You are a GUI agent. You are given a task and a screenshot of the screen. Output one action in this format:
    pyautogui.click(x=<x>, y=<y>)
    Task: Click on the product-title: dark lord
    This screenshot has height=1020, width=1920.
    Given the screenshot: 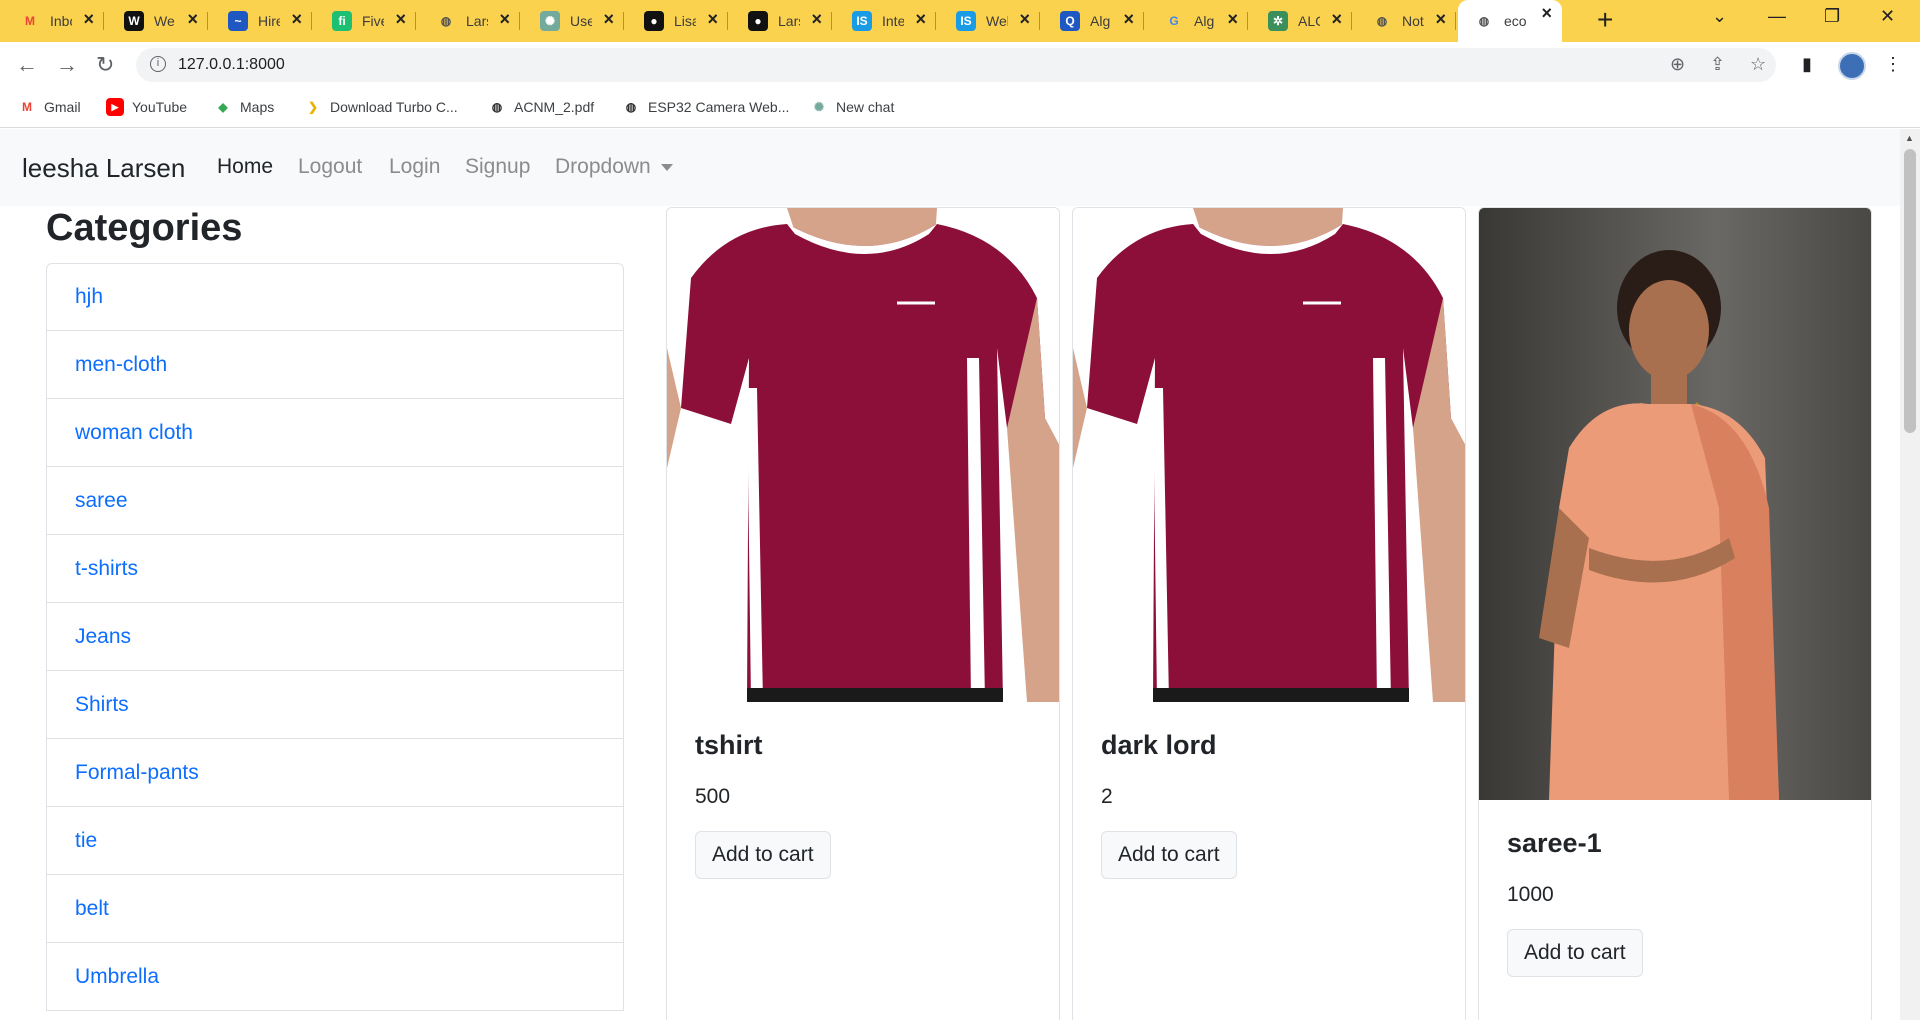 What is the action you would take?
    pyautogui.click(x=1159, y=745)
    